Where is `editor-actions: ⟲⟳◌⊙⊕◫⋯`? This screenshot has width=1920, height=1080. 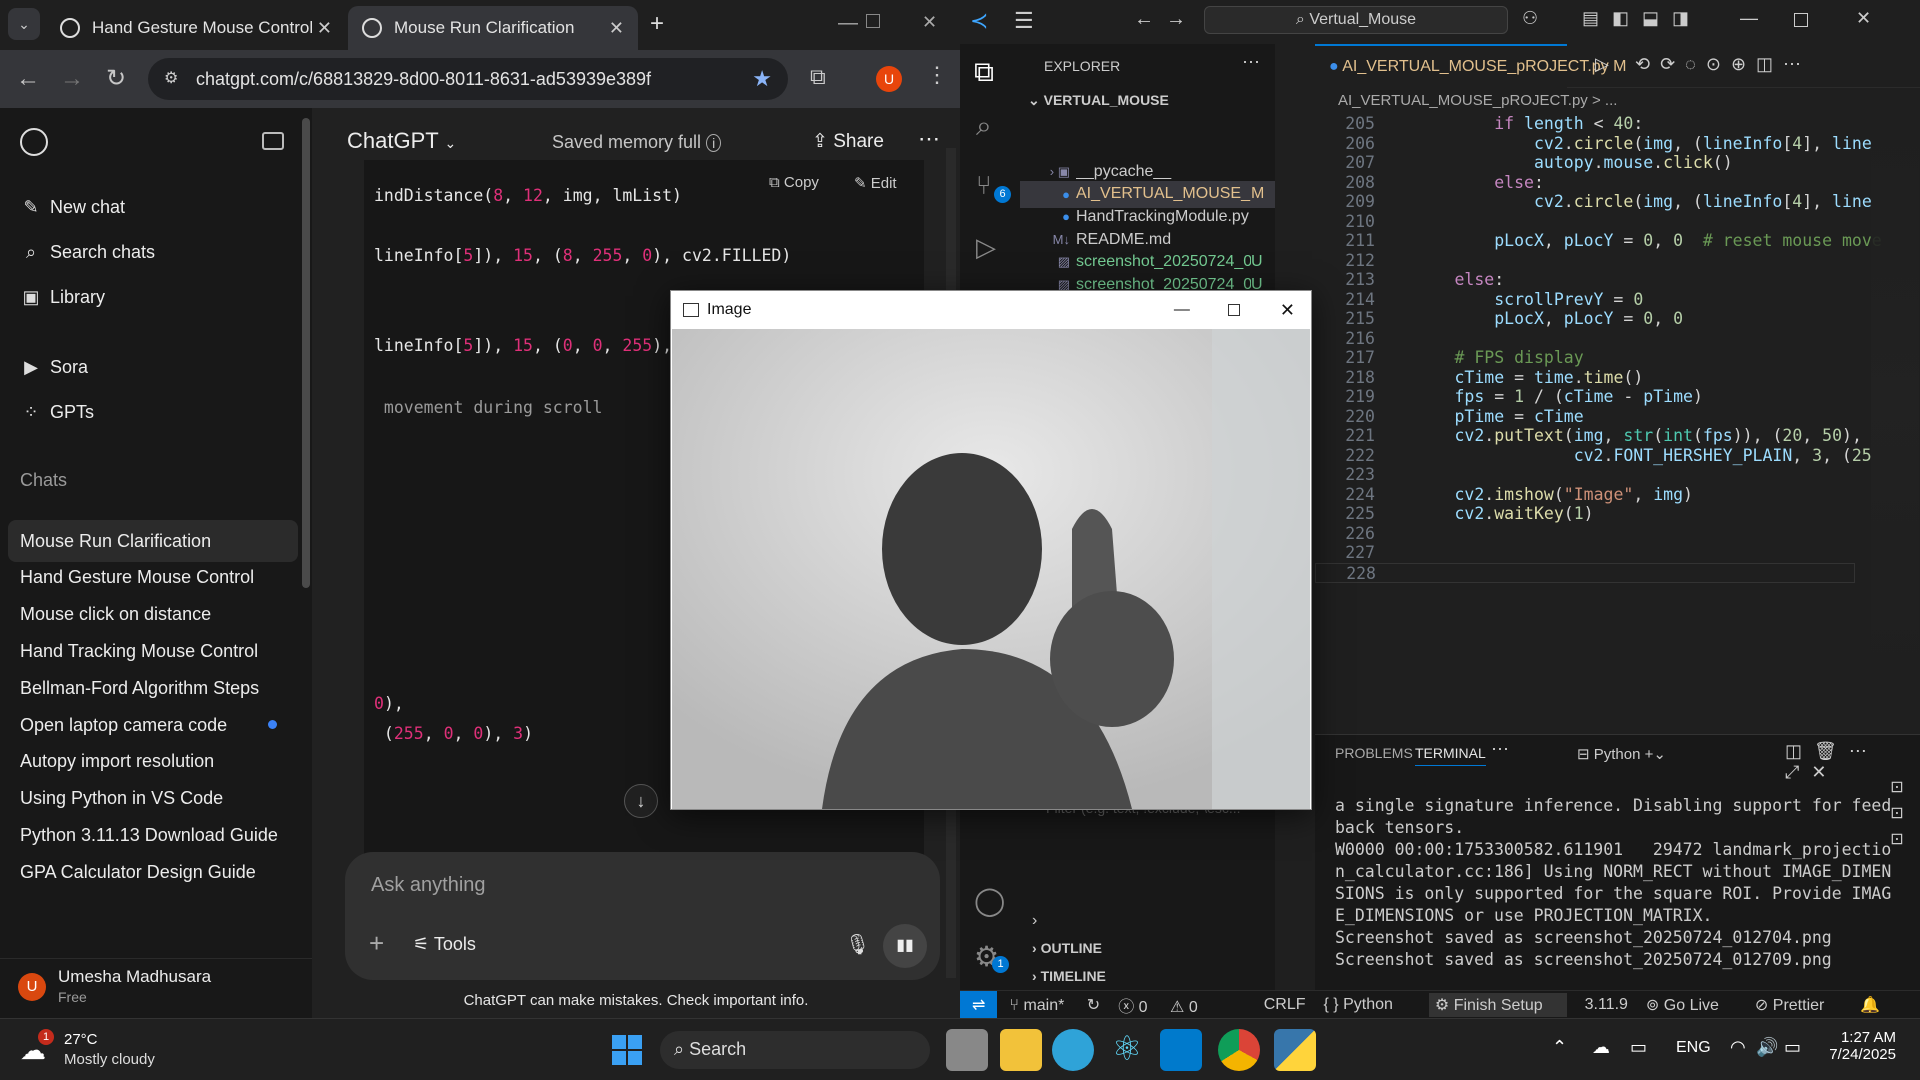 editor-actions: ⟲⟳◌⊙⊕◫⋯ is located at coordinates (1723, 64).